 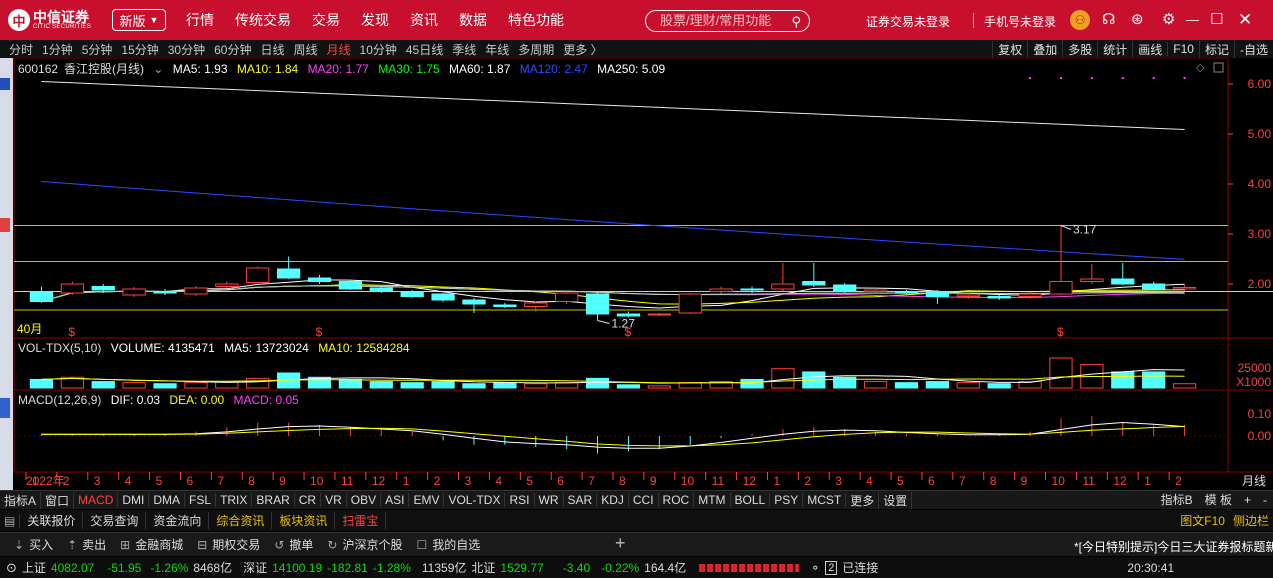 I want to click on indicator-tab-dmi: DMI, so click(x=134, y=500).